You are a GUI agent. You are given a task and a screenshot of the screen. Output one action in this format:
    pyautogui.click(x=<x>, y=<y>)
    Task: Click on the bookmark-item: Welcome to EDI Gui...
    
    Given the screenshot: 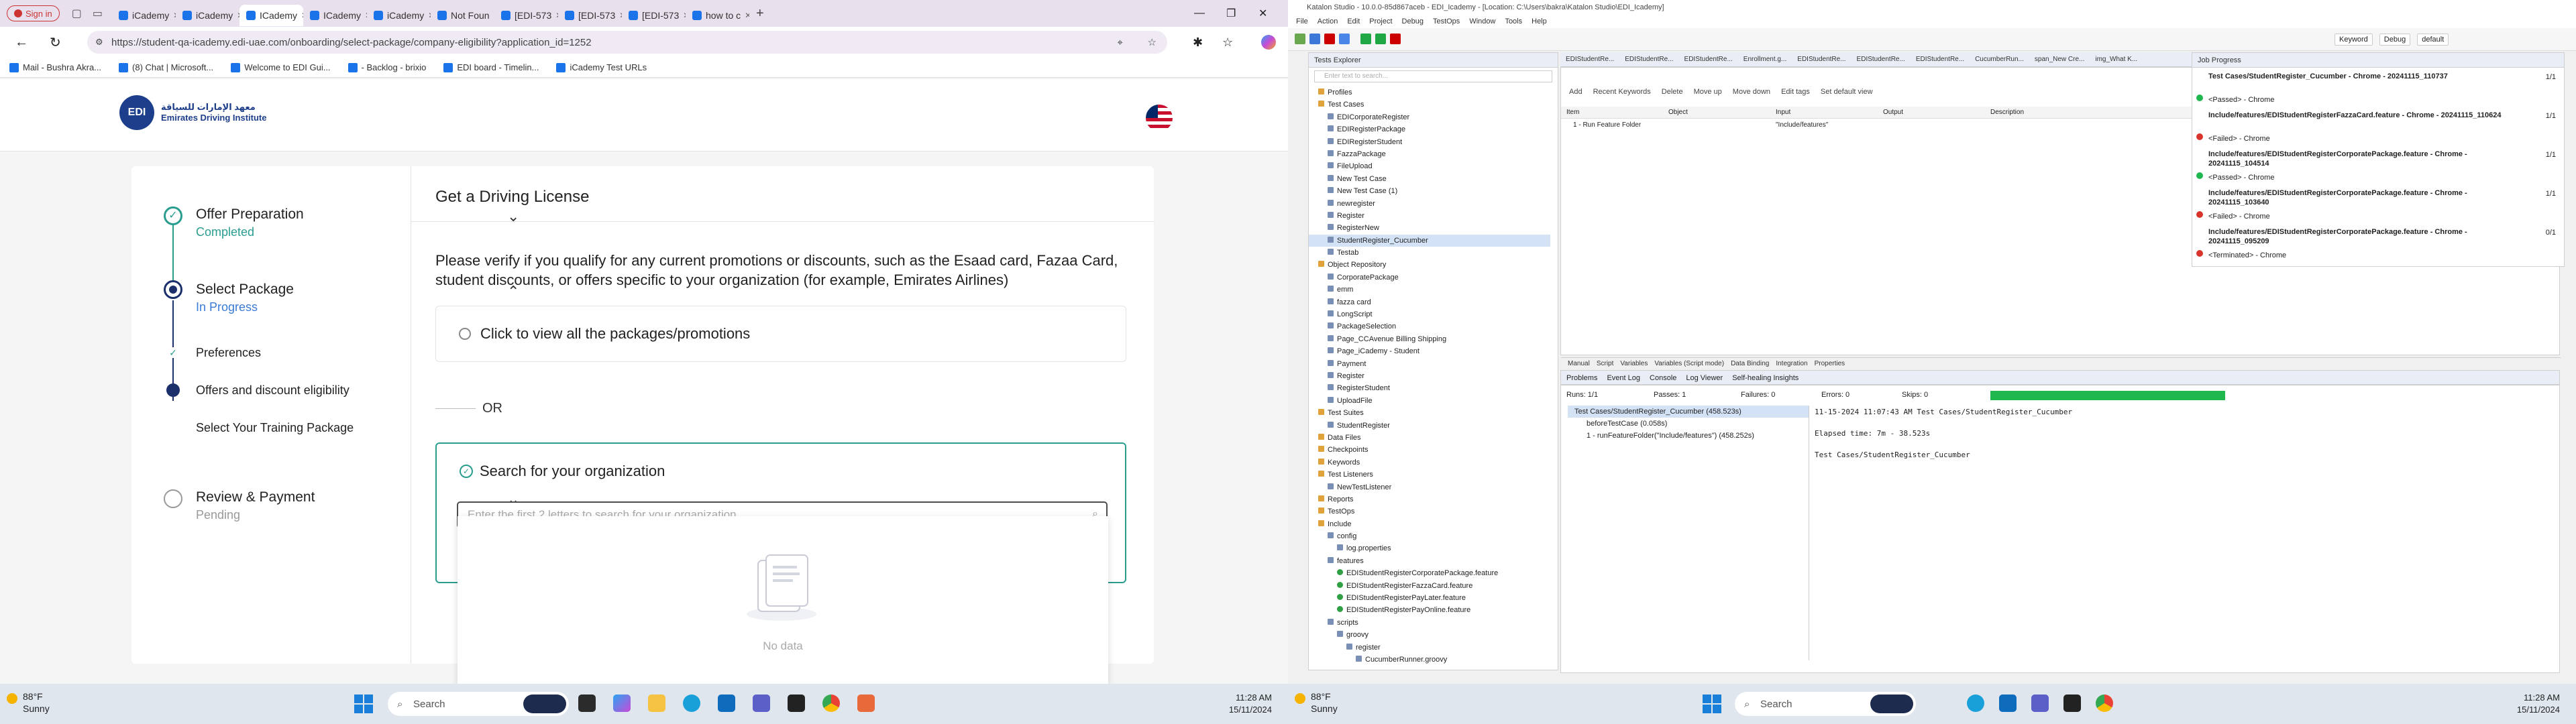 What is the action you would take?
    pyautogui.click(x=281, y=67)
    